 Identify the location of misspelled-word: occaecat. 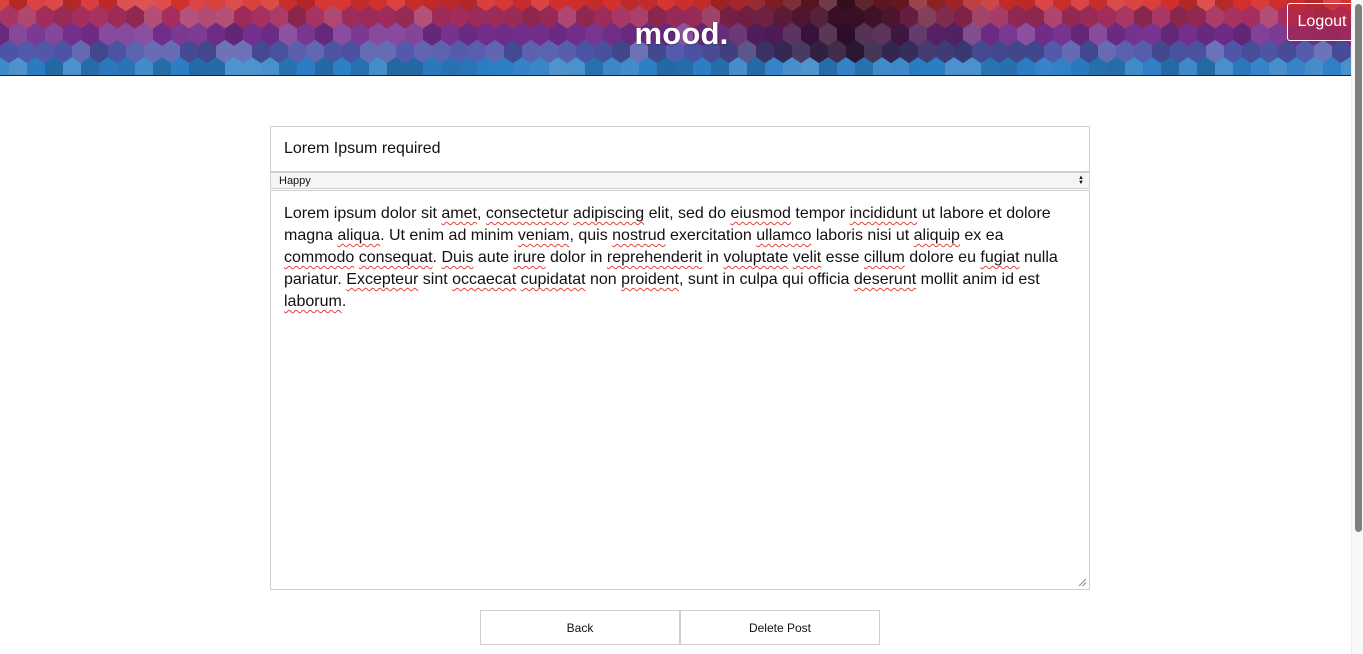
(484, 279).